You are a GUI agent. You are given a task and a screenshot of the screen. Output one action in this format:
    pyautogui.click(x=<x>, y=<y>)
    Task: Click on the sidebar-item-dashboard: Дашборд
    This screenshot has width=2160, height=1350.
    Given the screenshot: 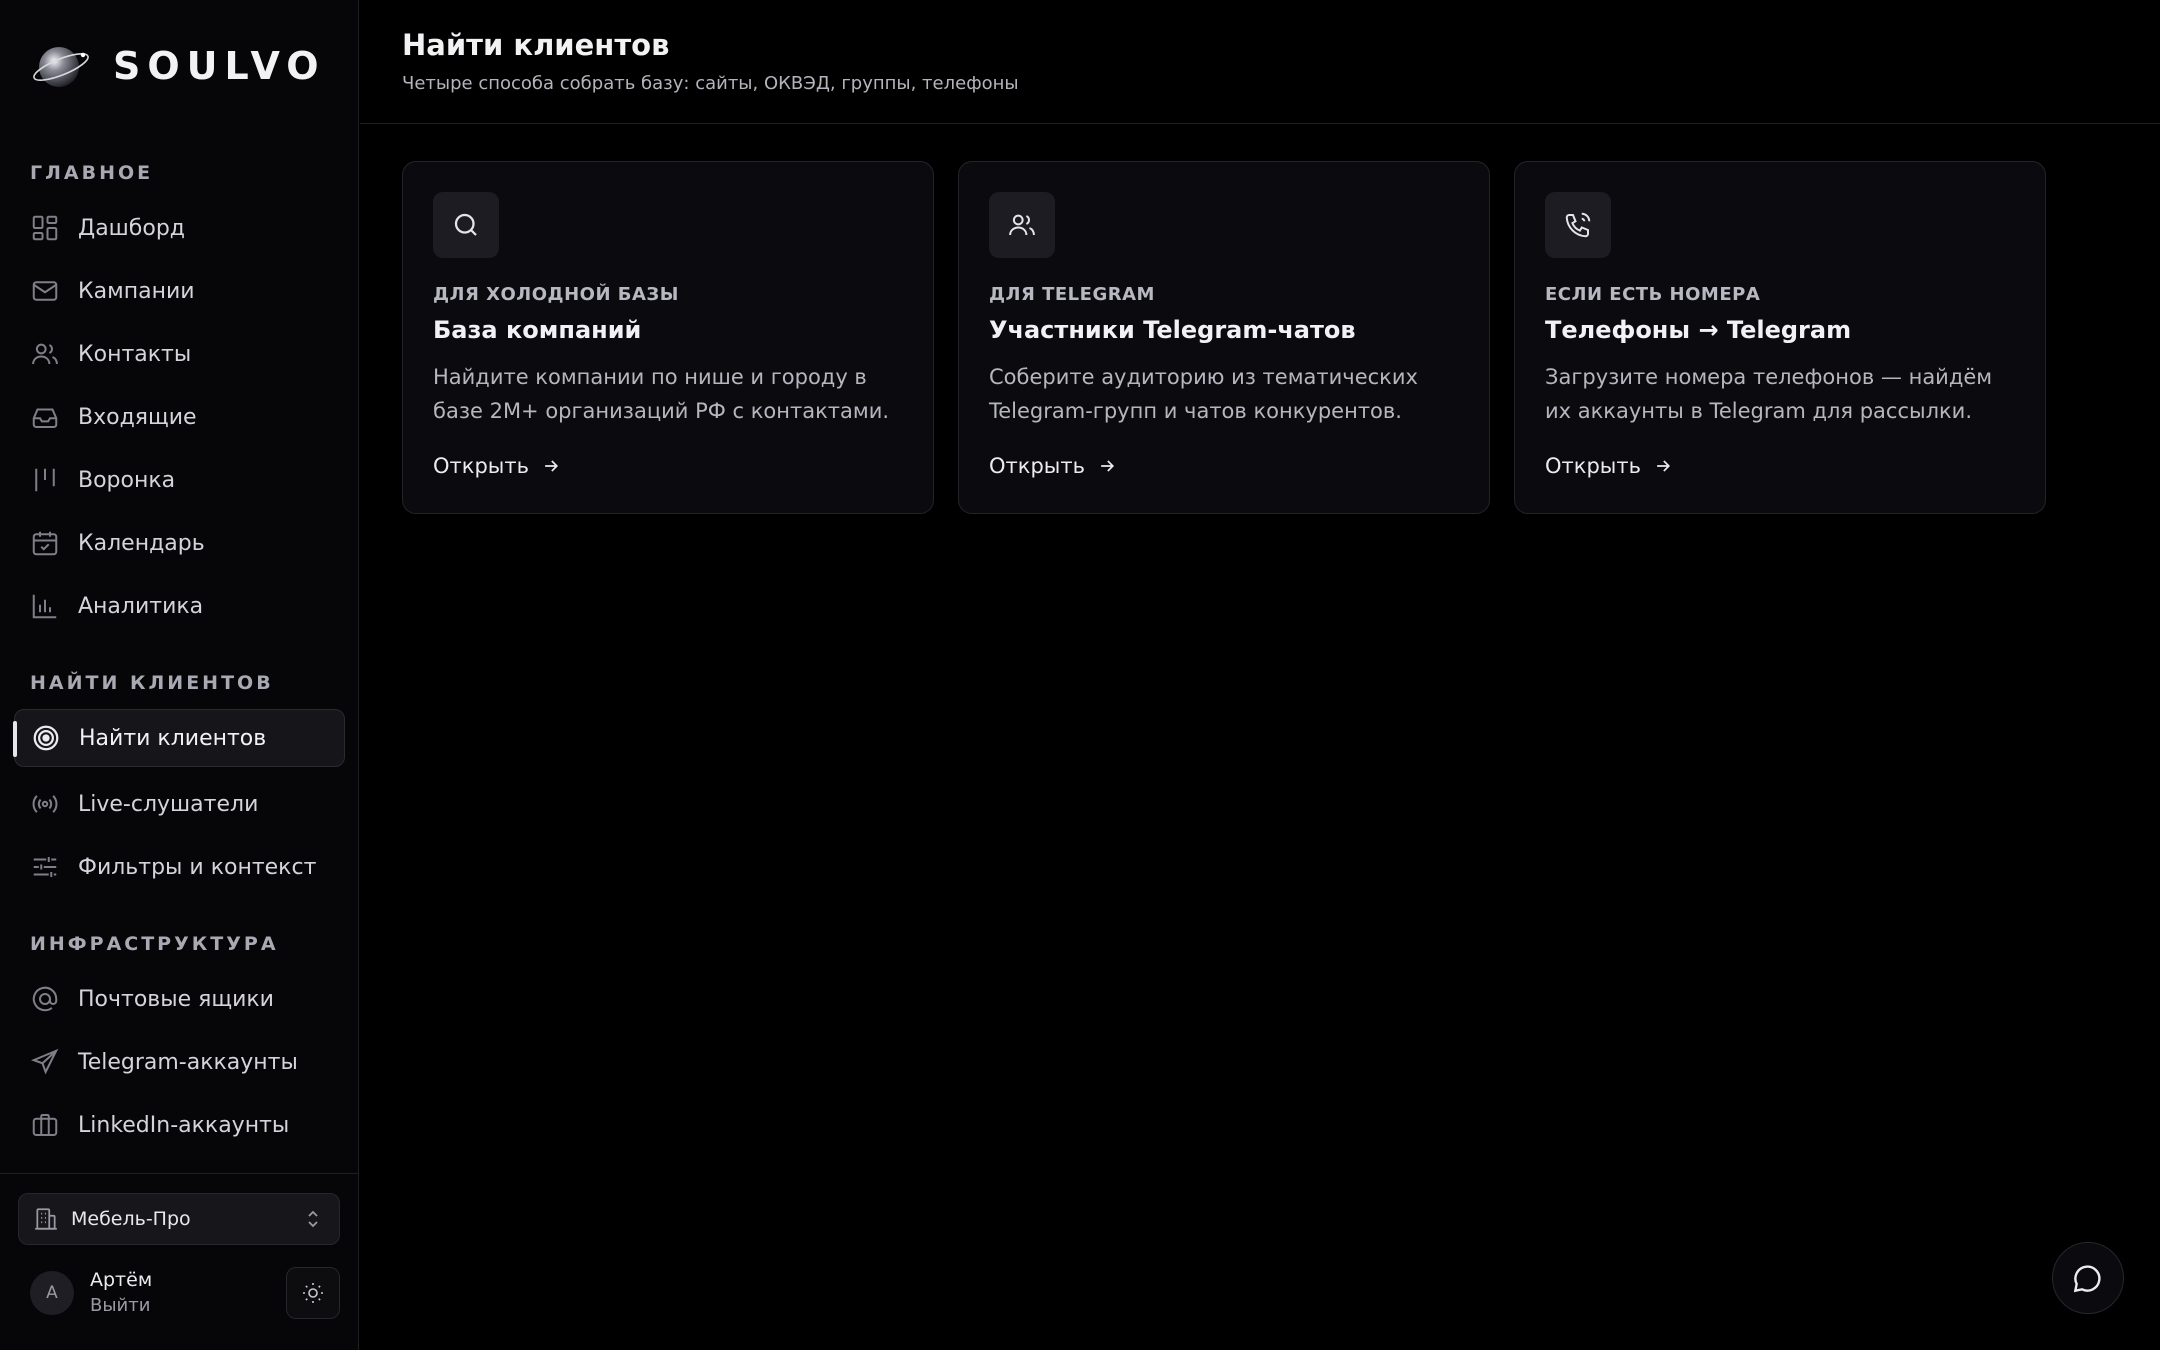 What is the action you would take?
    pyautogui.click(x=179, y=228)
    